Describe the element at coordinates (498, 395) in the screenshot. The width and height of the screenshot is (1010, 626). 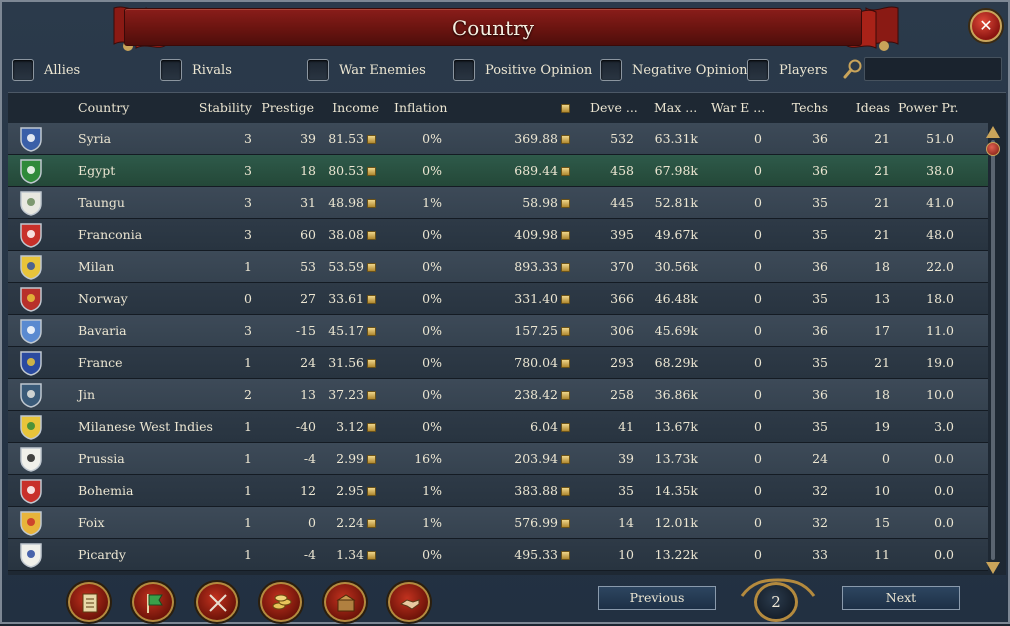
I see `table-row: Jin 2 13 37.23 0% 238.42 258 36.86k 0 36 18 10.0` at that location.